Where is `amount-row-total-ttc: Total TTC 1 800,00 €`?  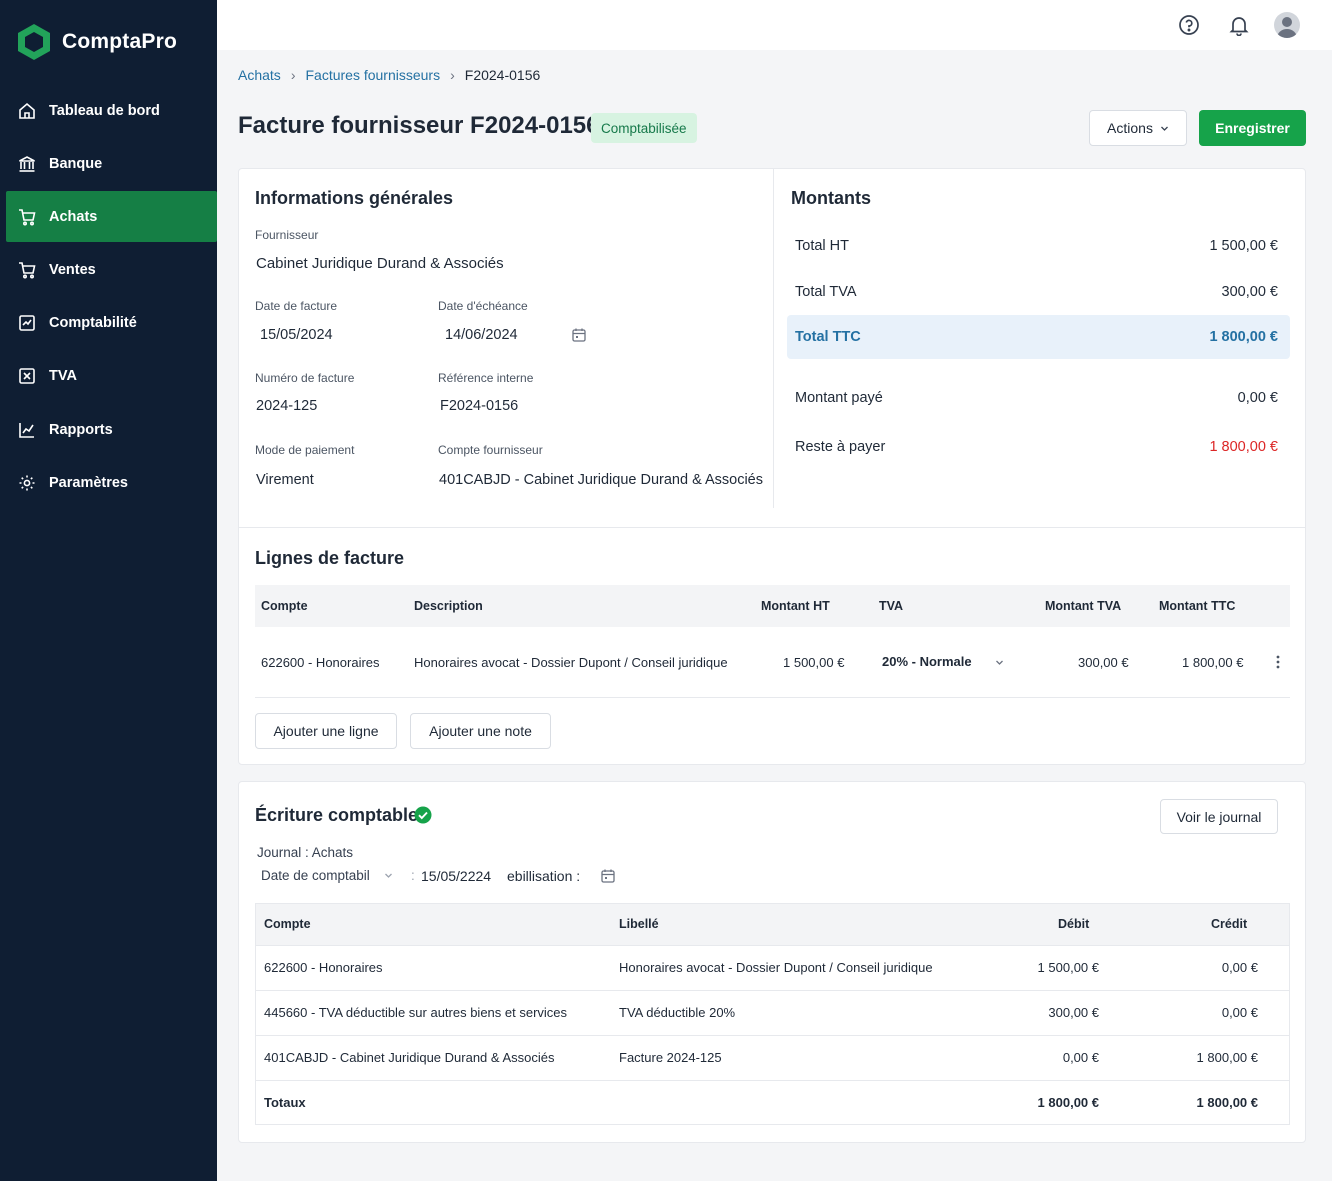 amount-row-total-ttc: Total TTC 1 800,00 € is located at coordinates (1038, 337).